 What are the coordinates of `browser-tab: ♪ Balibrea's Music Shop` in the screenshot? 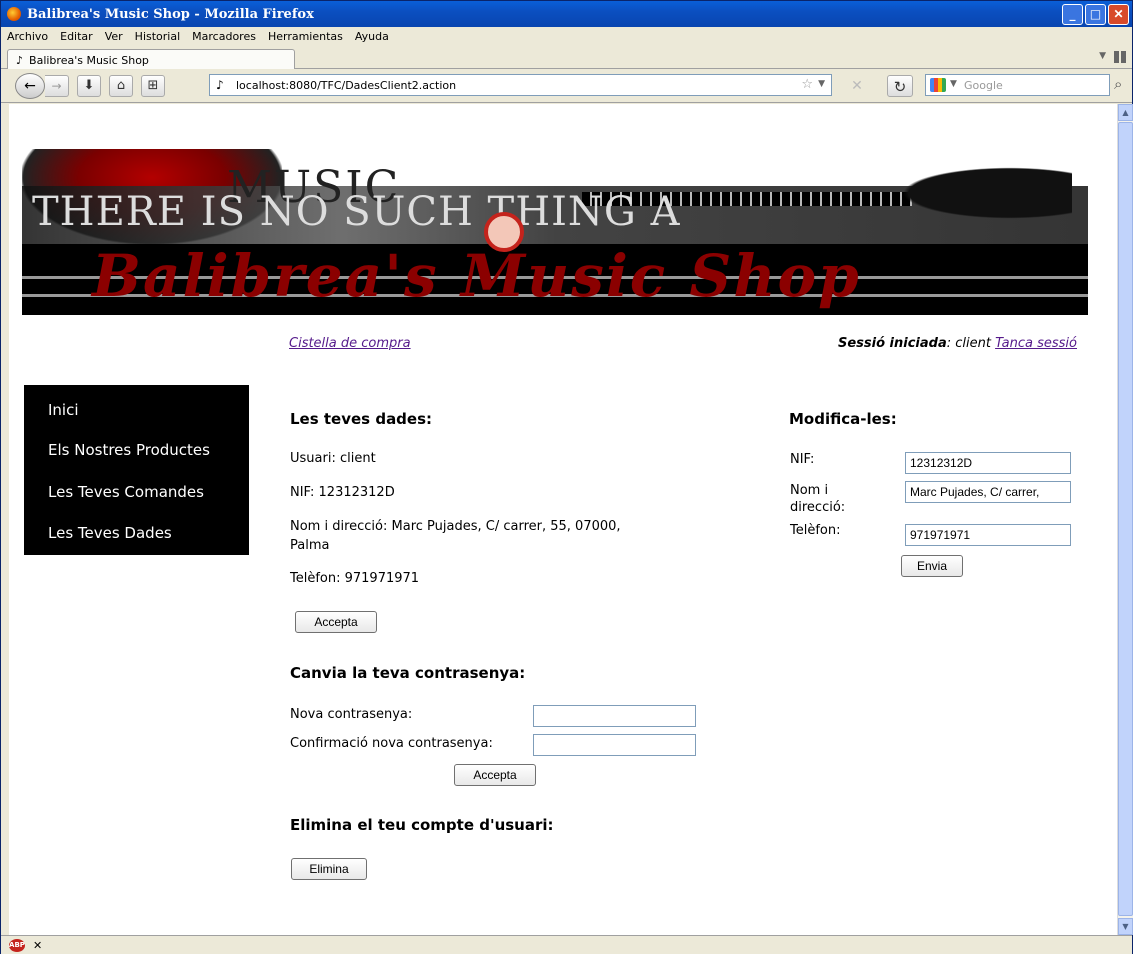 It's located at (151, 59).